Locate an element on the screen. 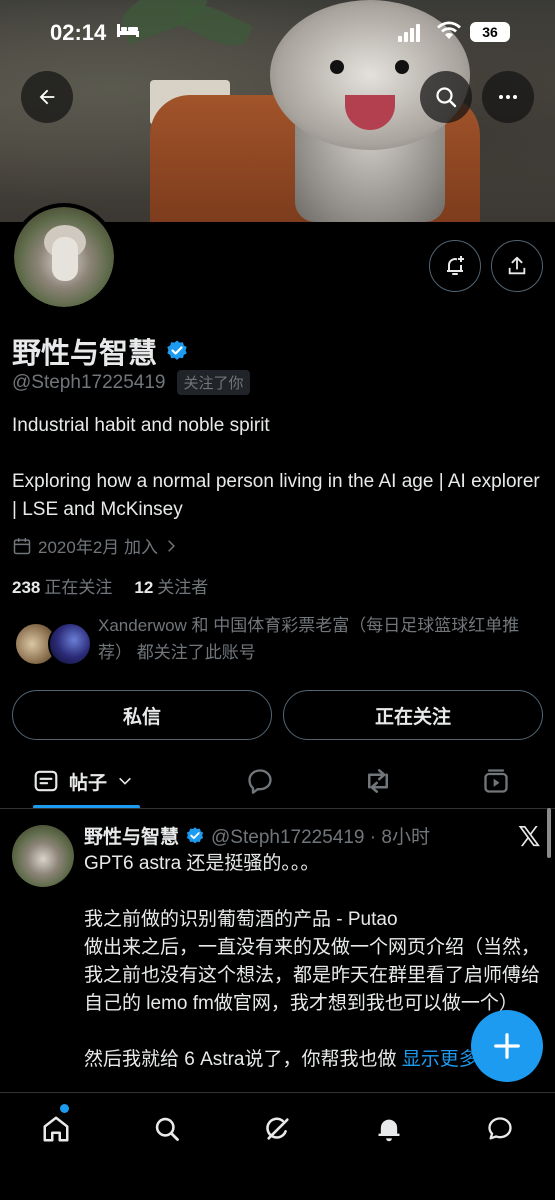 This screenshot has height=1200, width=555. following-stat: 238 正在关注 is located at coordinates (62, 585).